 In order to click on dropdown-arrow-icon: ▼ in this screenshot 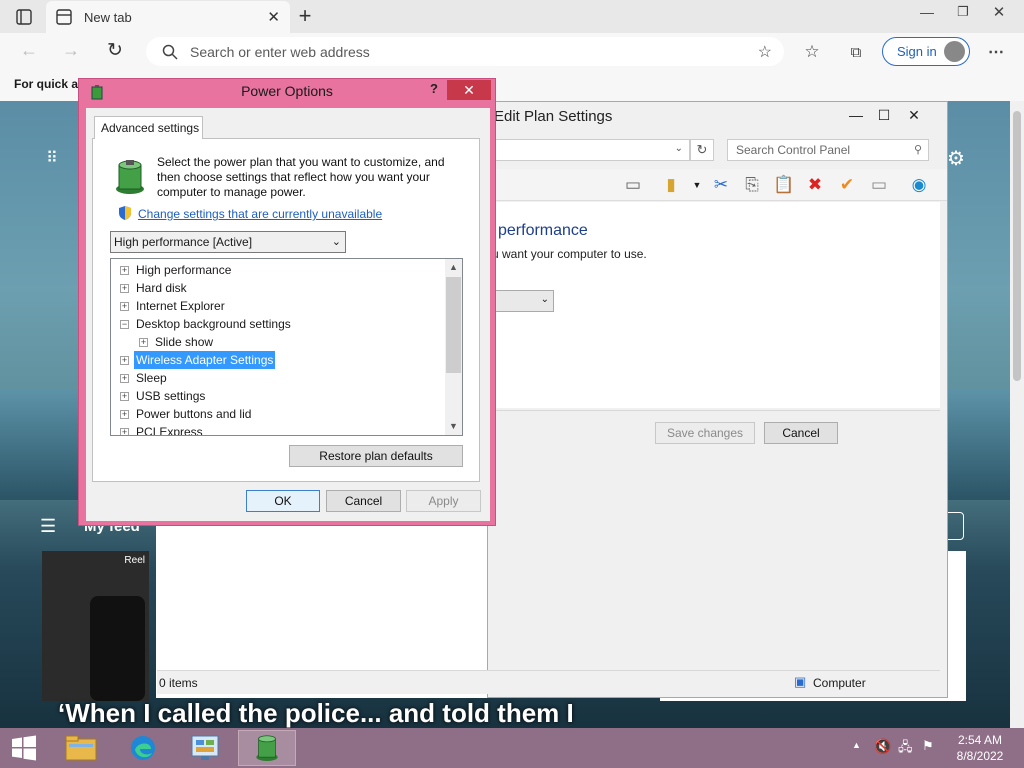, I will do `click(697, 185)`.